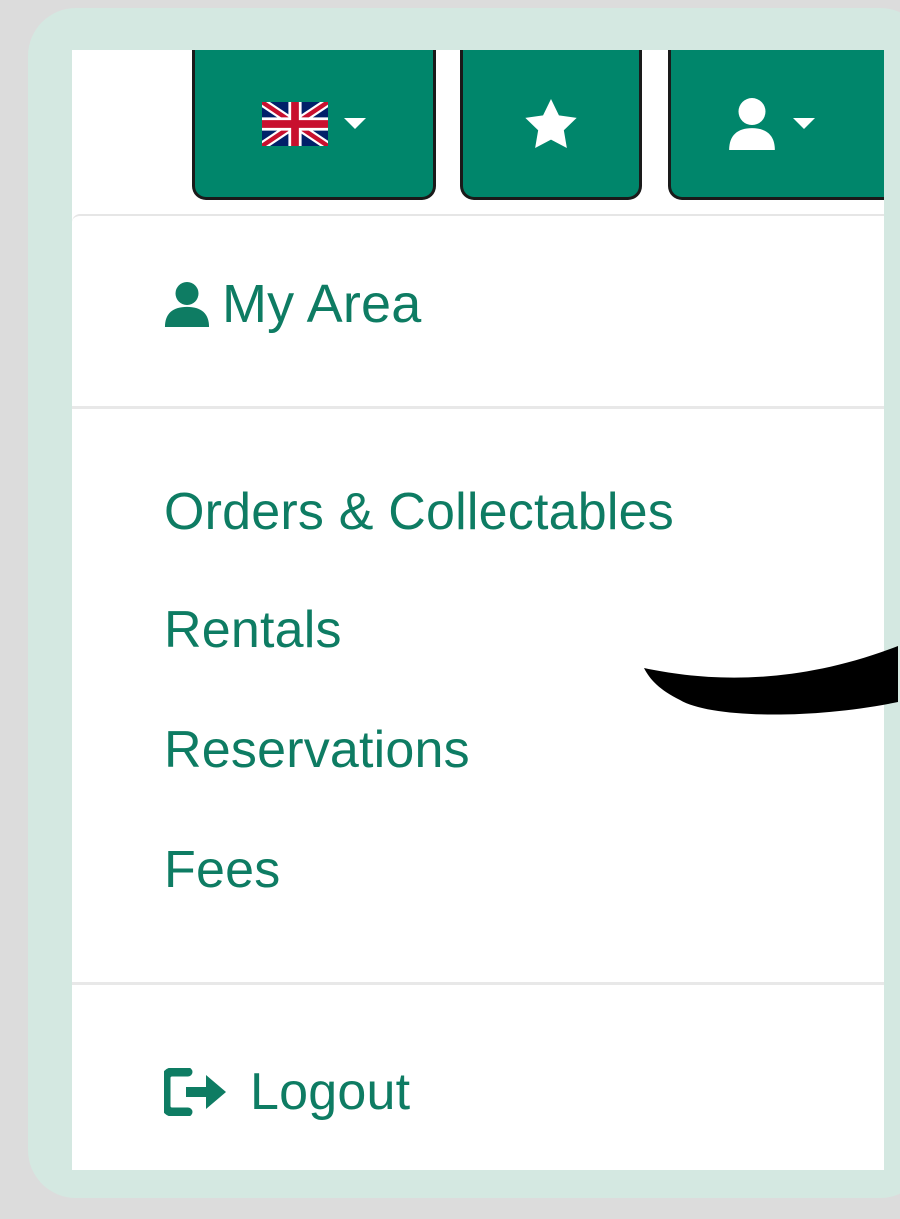 This screenshot has height=1219, width=900. I want to click on menu-item-label: Rentals, so click(253, 630).